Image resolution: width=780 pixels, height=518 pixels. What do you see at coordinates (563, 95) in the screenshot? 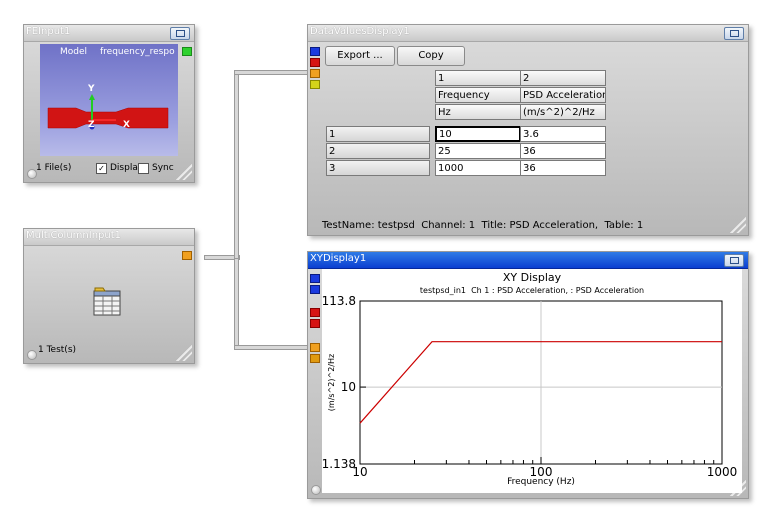
I see `column-header-name: PSD Acceleration` at bounding box center [563, 95].